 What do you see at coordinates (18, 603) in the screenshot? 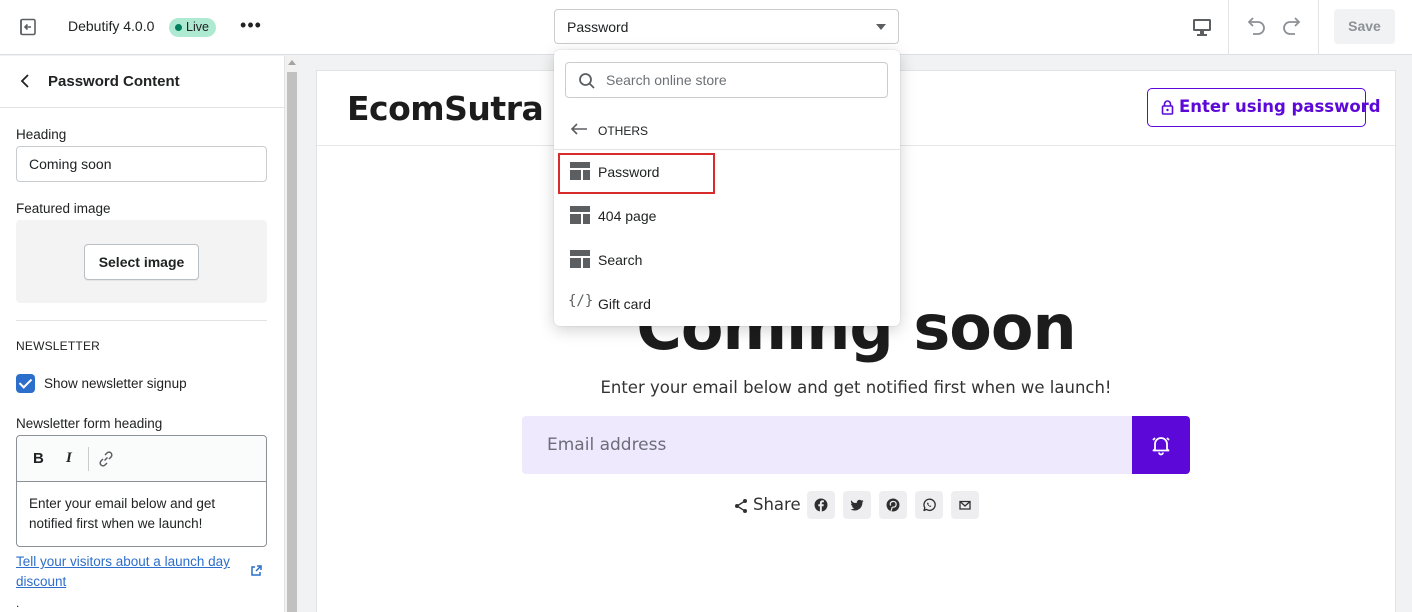
I see `trailing-text: .` at bounding box center [18, 603].